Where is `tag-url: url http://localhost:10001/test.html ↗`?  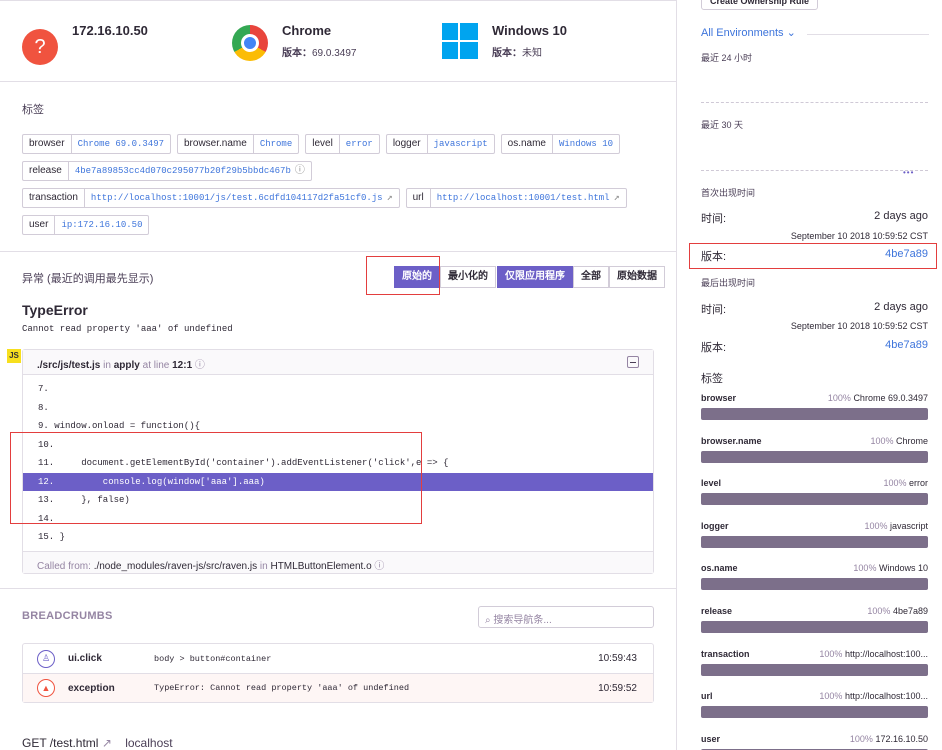 tag-url: url http://localhost:10001/test.html ↗ is located at coordinates (516, 198).